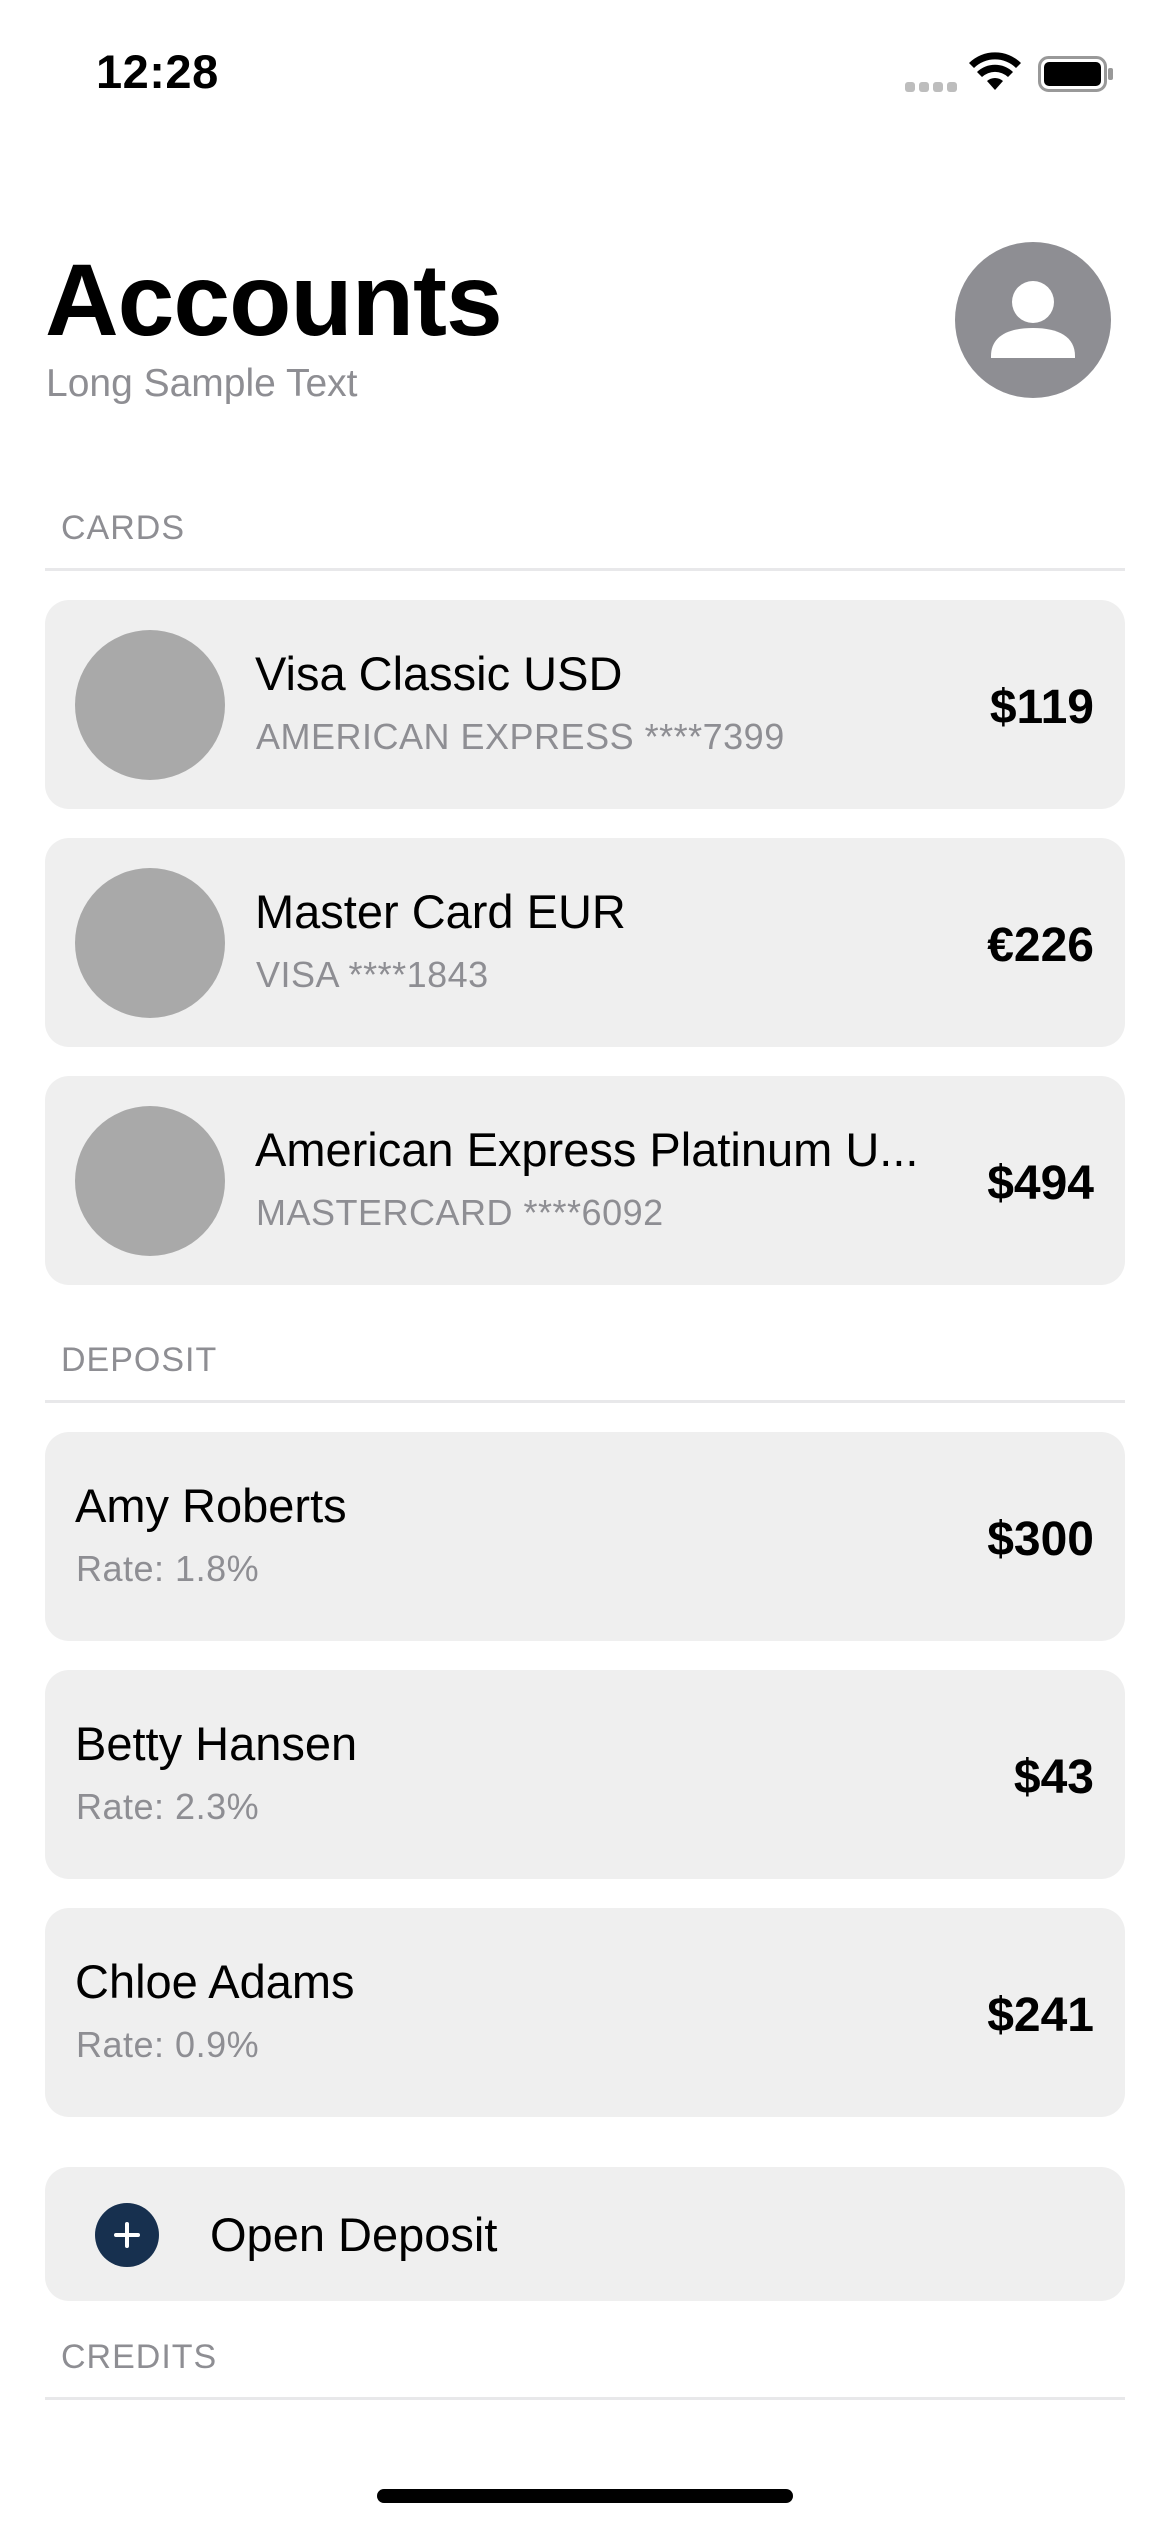  I want to click on deposit-row: Amy Roberts Rate: 1.8% $300, so click(585, 1536).